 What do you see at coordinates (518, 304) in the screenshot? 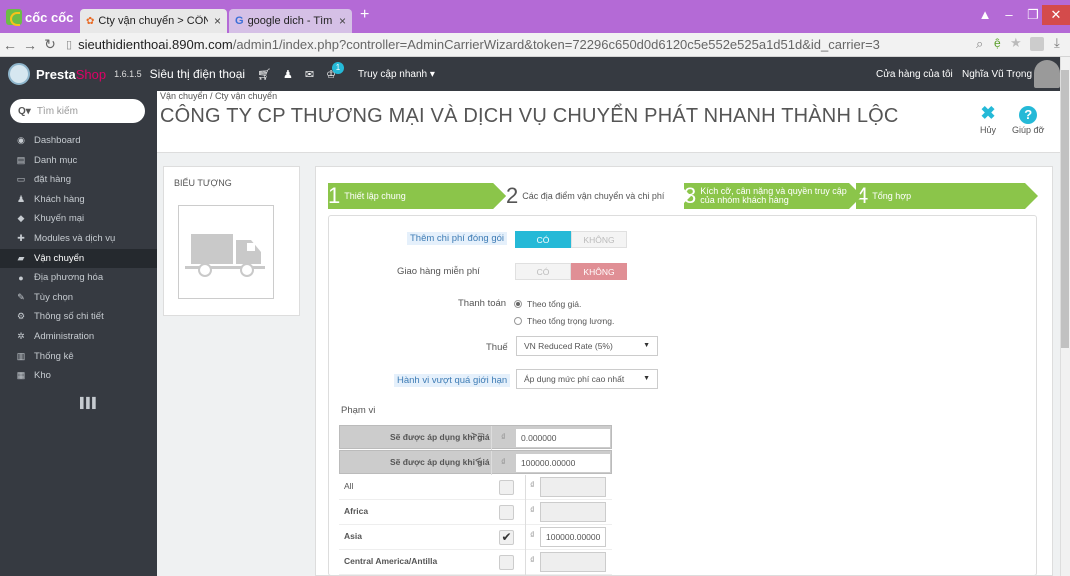
I see `radio-checked-icon` at bounding box center [518, 304].